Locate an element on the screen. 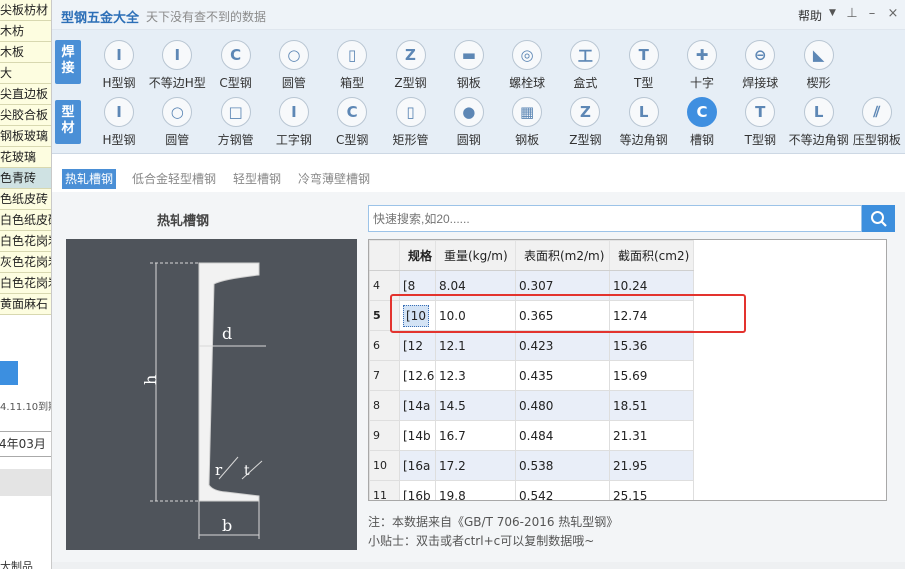 The height and width of the screenshot is (569, 905). column-header: 重量(kg/m) is located at coordinates (475, 255).